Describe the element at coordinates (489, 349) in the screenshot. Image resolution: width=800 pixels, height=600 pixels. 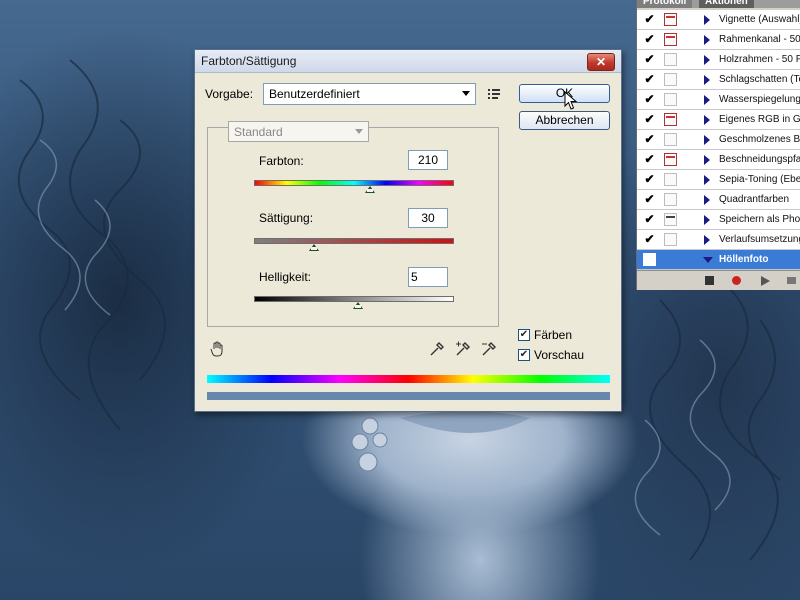
I see `eyedropper-minus-icon` at that location.